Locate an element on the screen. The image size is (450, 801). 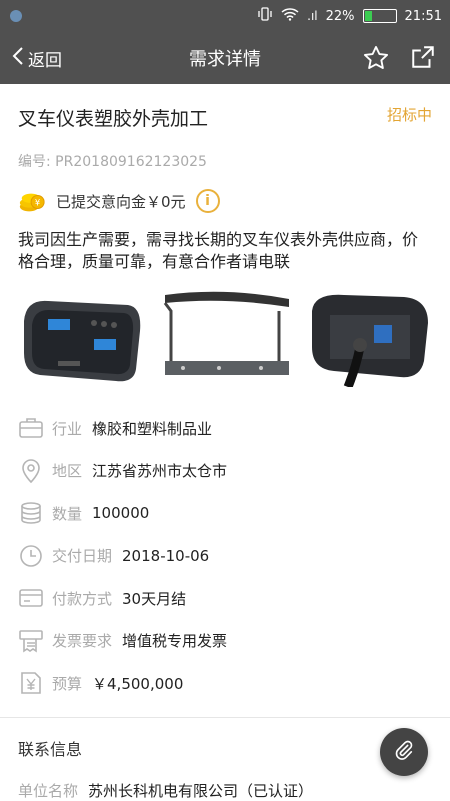
detail-row-region: 地区 江苏省苏州市太仓市 is located at coordinates (225, 471).